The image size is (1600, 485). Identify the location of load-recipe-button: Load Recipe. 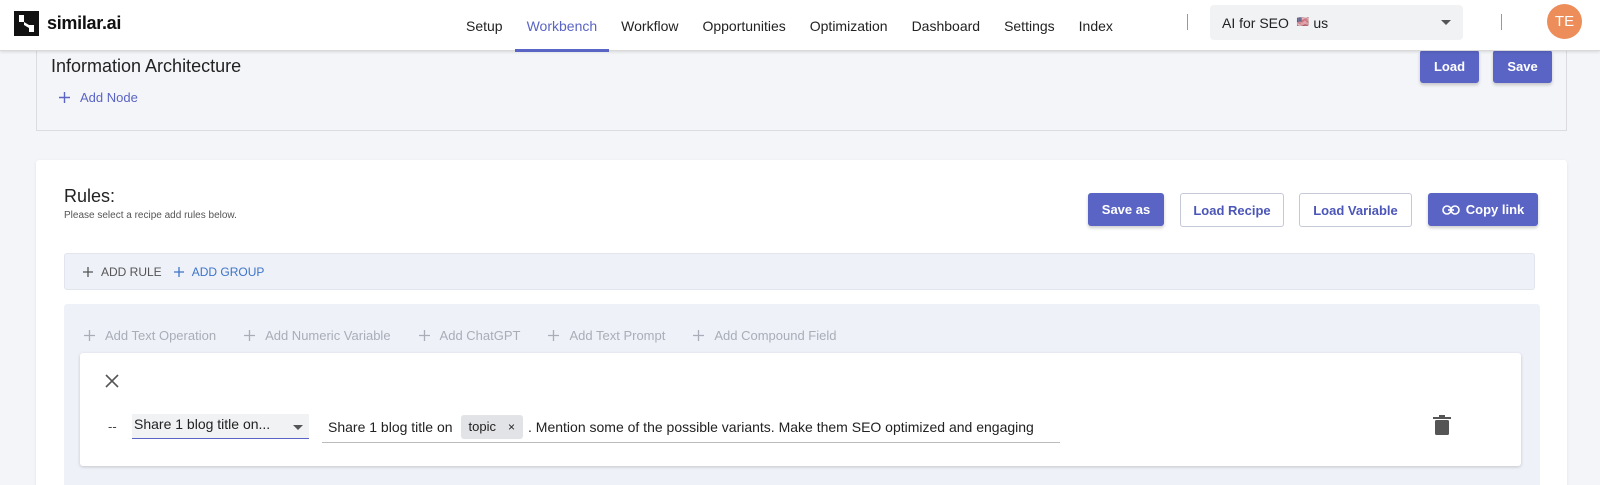
(1232, 210).